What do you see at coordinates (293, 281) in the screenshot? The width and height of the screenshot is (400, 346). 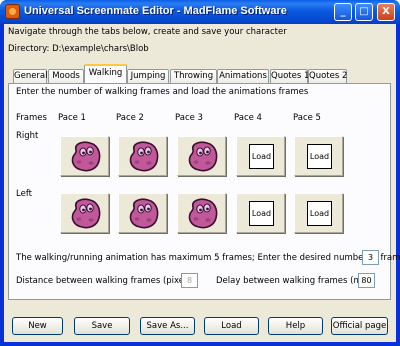 I see `delay-label: Delay between walking frames (ms)` at bounding box center [293, 281].